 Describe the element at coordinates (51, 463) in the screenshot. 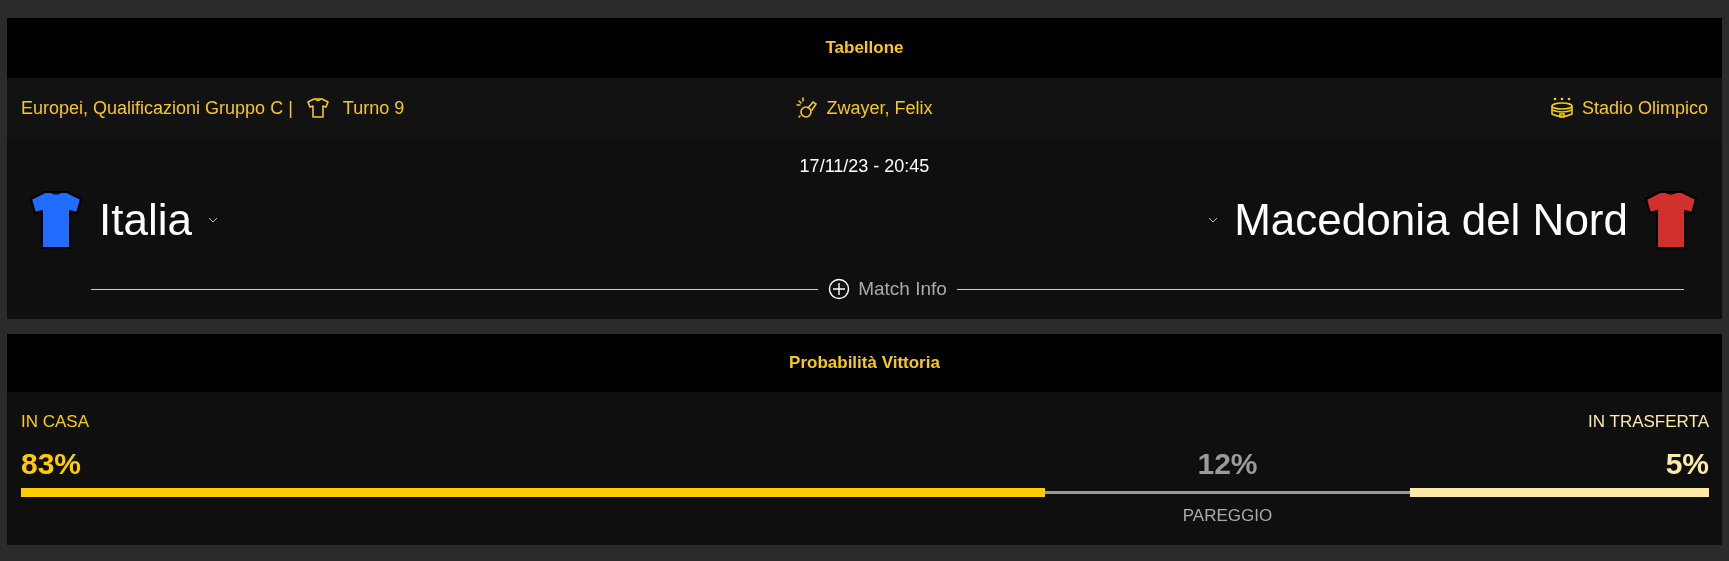

I see `probability-value: 83%` at that location.